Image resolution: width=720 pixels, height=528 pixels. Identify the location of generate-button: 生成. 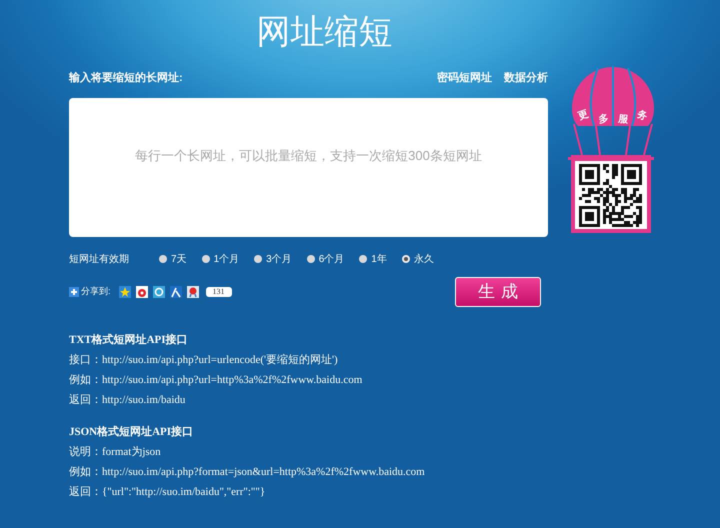
(498, 292).